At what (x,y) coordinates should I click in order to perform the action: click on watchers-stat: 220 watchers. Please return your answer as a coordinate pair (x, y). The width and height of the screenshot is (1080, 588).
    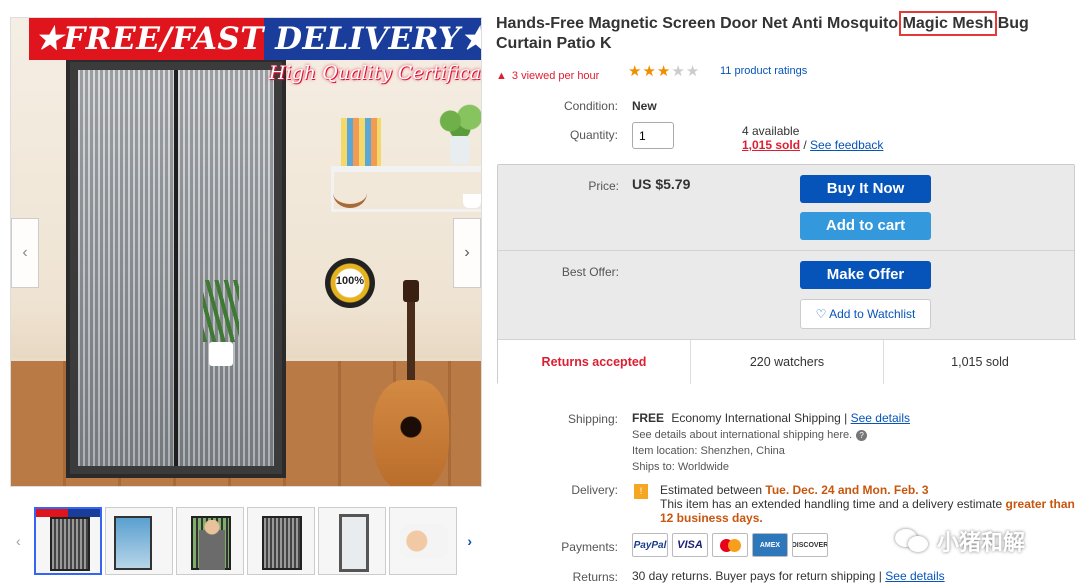
    Looking at the image, I should click on (787, 362).